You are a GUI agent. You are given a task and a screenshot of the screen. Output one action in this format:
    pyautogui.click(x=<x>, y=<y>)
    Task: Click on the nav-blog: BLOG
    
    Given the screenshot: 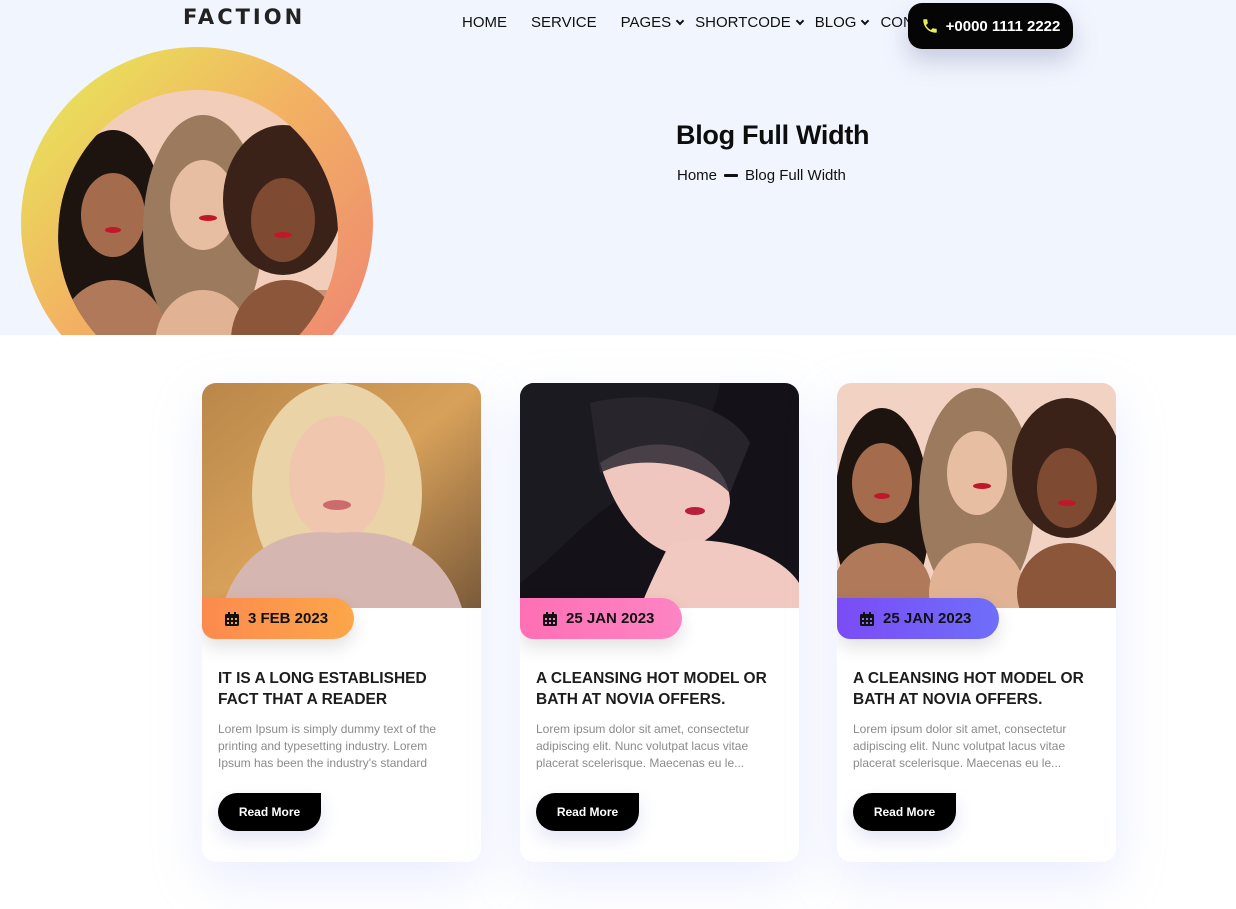 What is the action you would take?
    pyautogui.click(x=842, y=22)
    